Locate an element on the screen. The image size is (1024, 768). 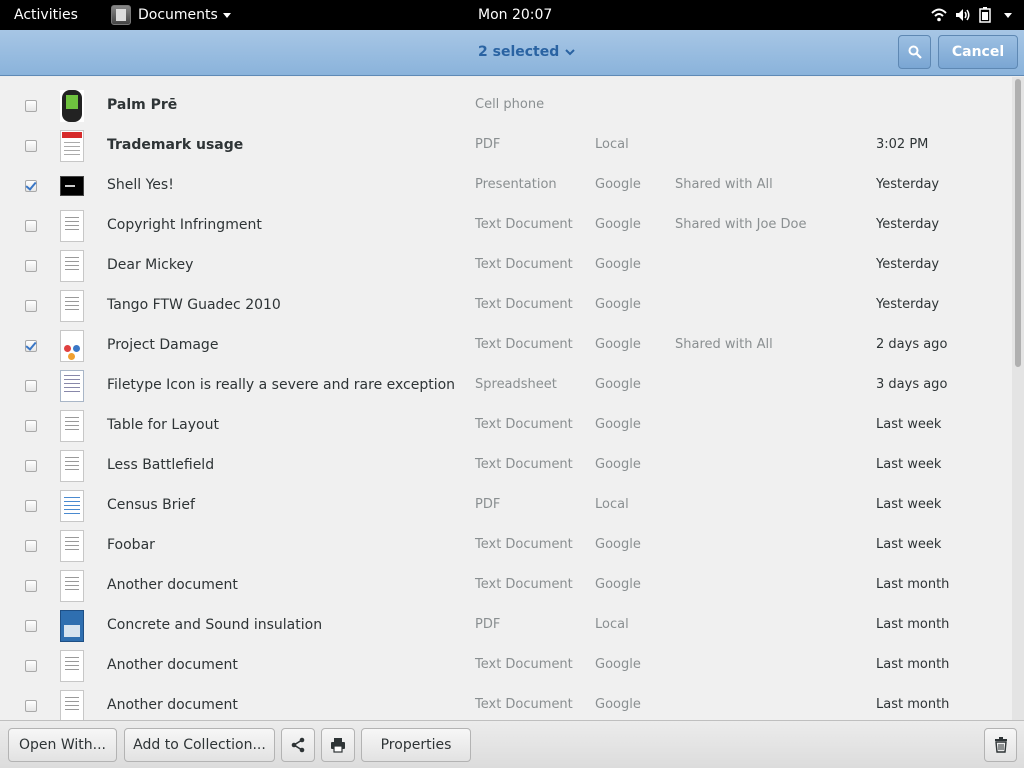
document-date: 2 days ago is located at coordinates (912, 344).